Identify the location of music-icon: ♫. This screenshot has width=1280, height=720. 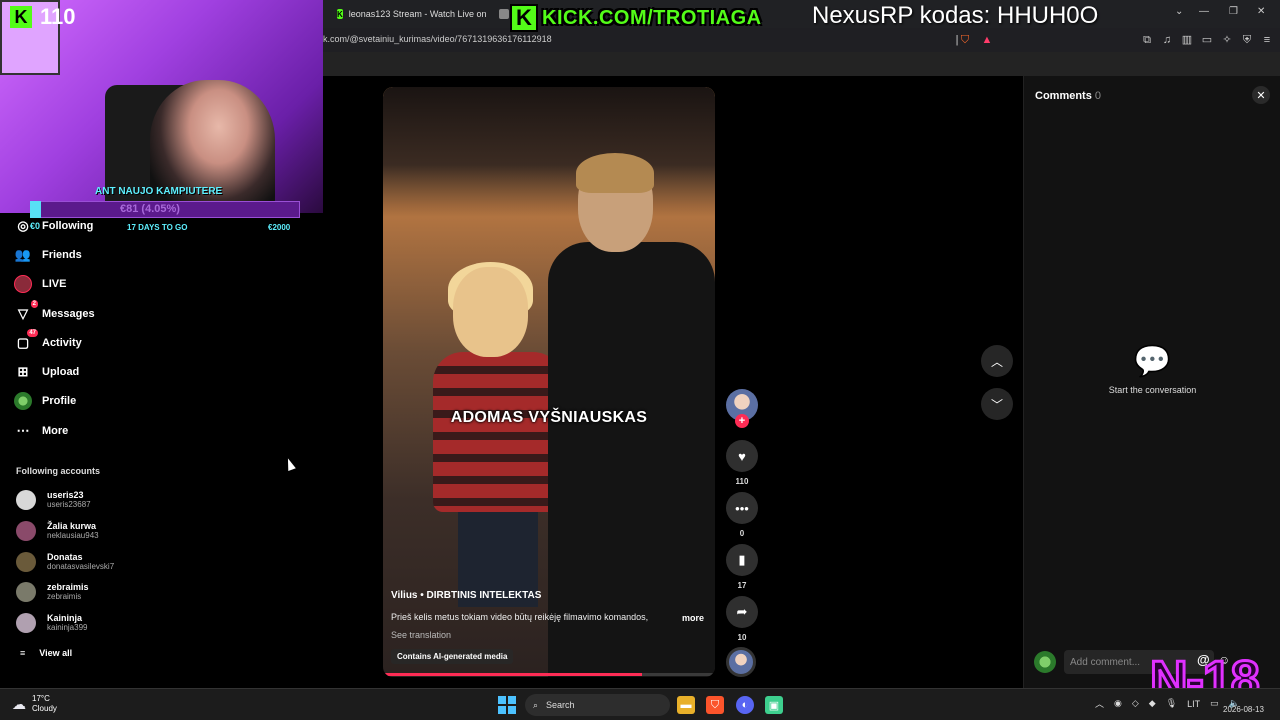
(1167, 40).